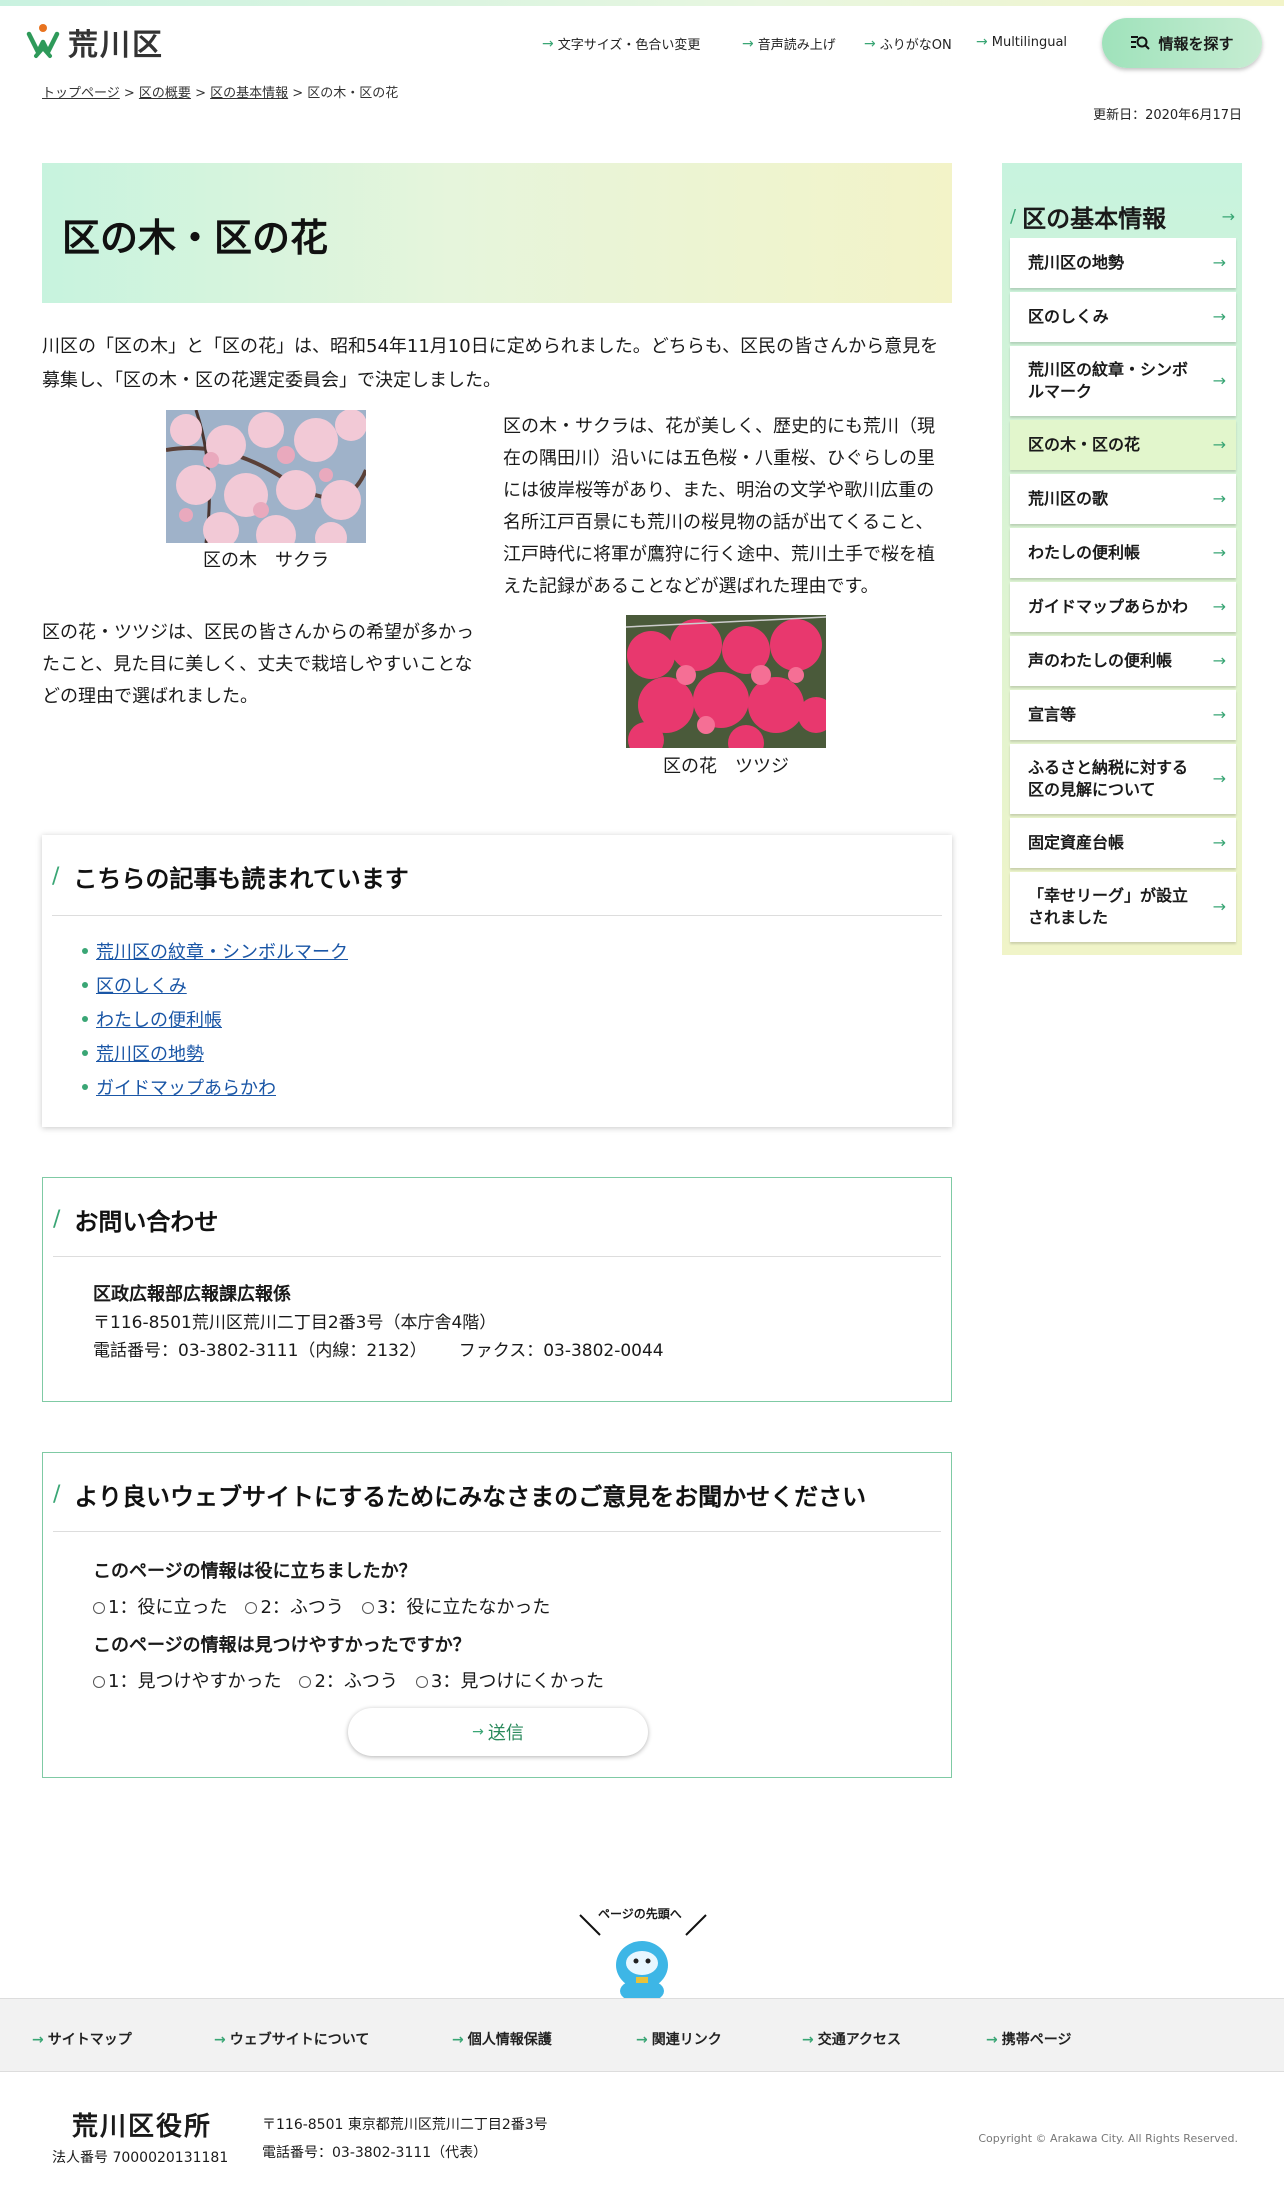 The image size is (1284, 2210). What do you see at coordinates (1100, 660) in the screenshot?
I see `sidebar-item-label: 声のわたしの便利帳` at bounding box center [1100, 660].